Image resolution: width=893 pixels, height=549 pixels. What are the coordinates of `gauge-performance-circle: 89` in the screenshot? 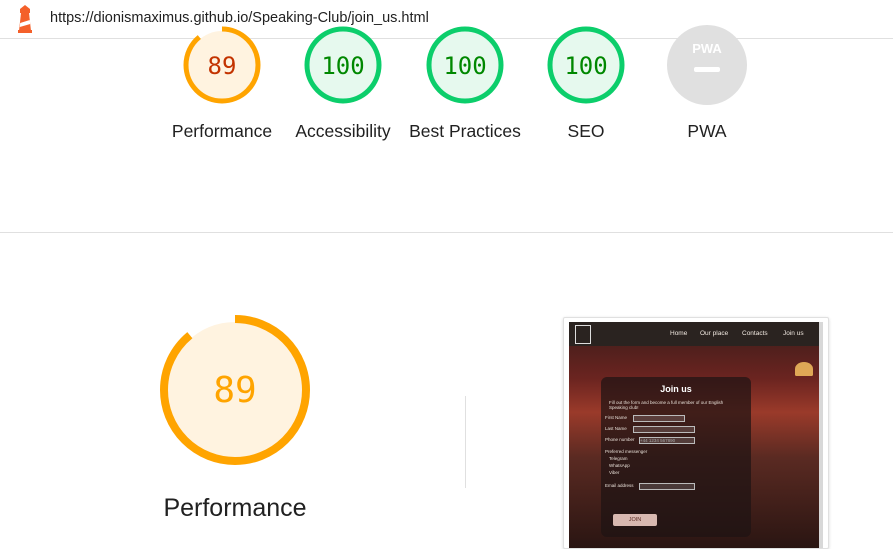 It's located at (222, 65).